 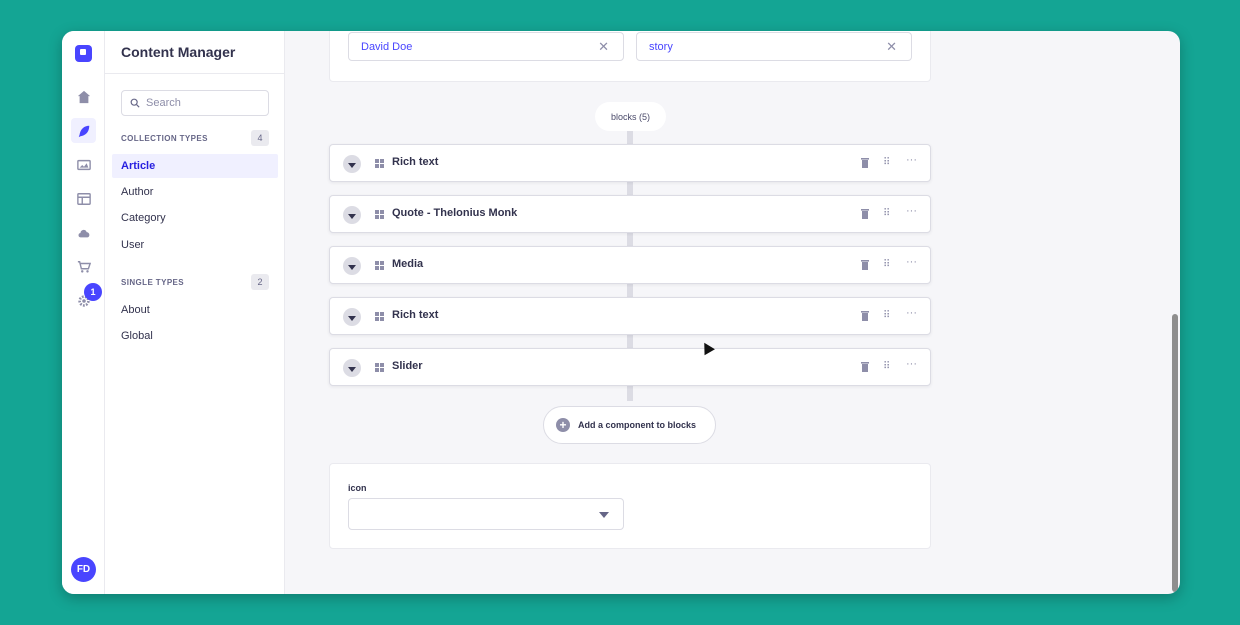 I want to click on author-relation: David Doe ✕, so click(x=486, y=46).